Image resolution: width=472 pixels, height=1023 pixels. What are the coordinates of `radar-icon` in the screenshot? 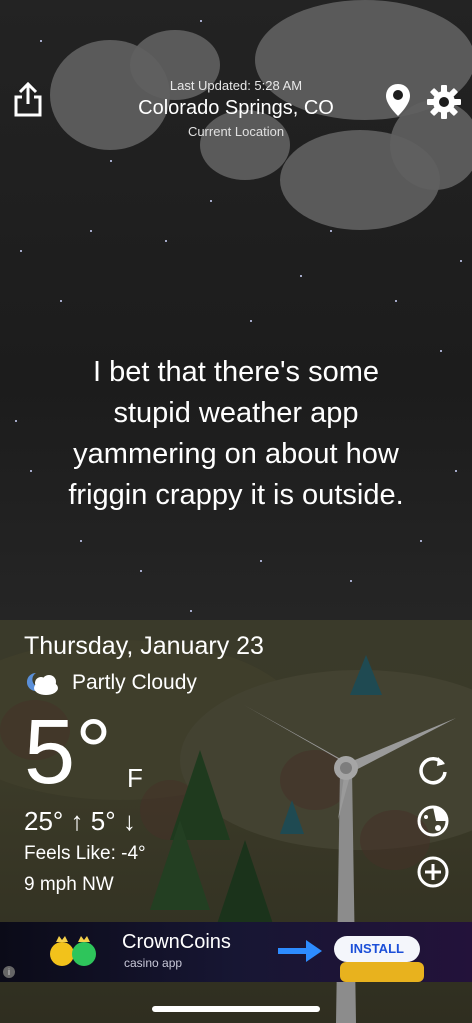 It's located at (433, 821).